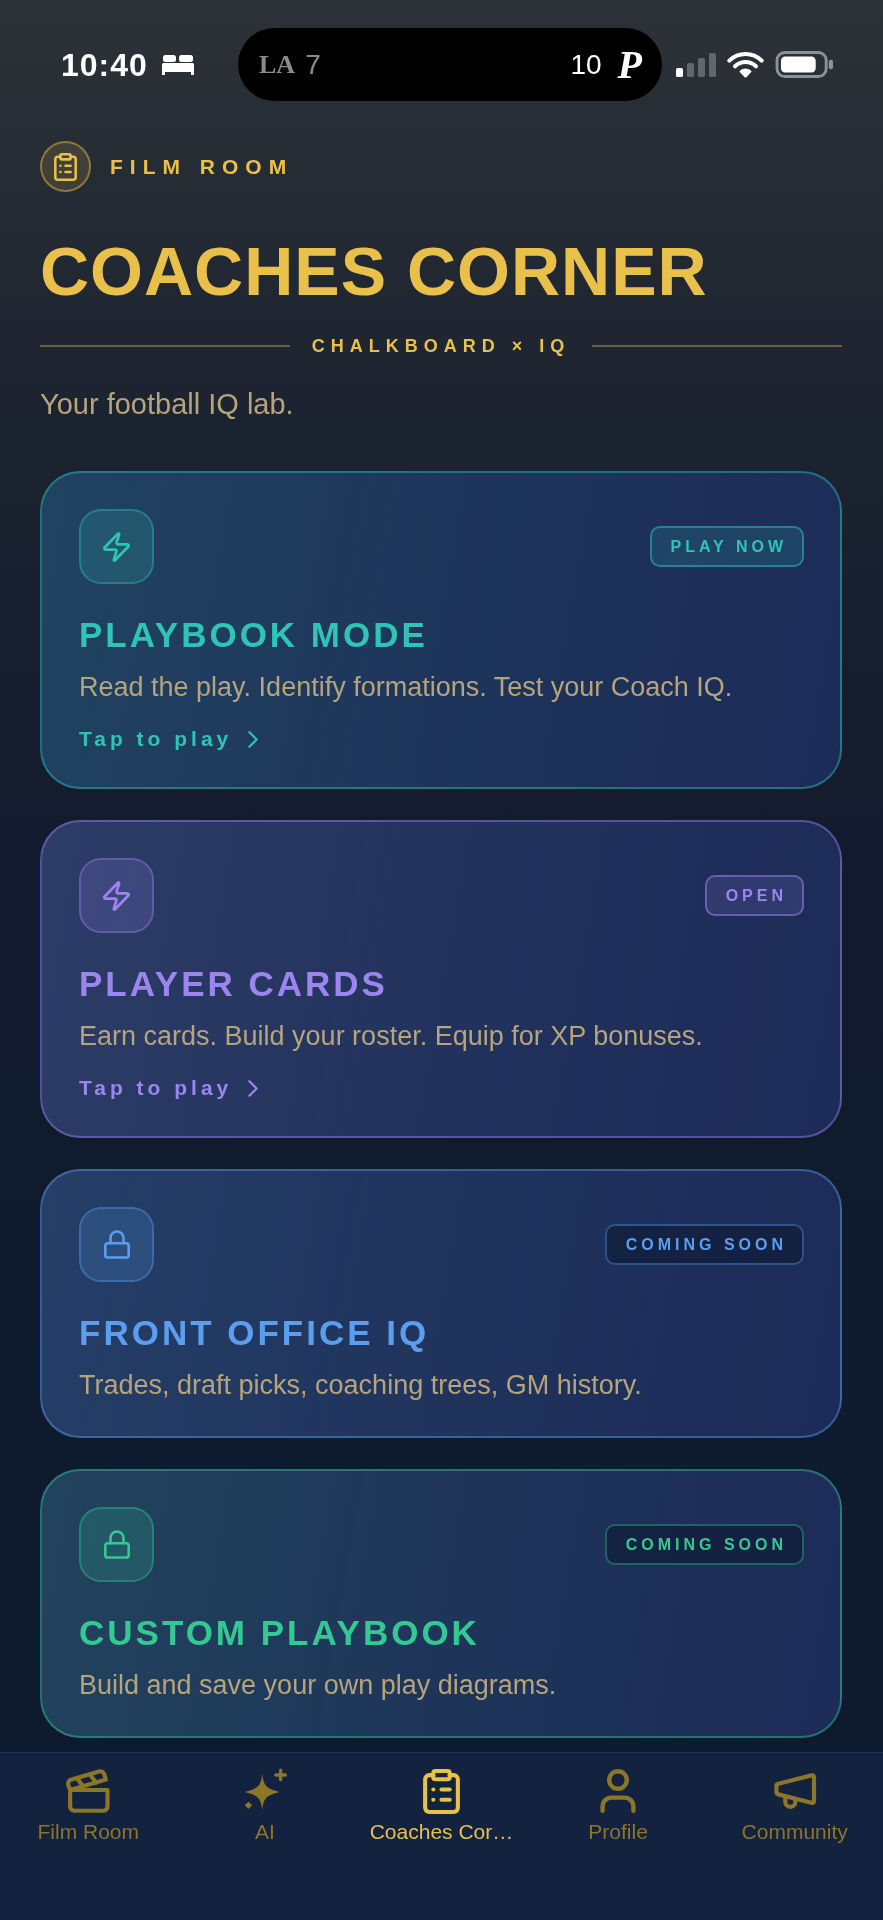  I want to click on status-badge: PLAY NOW, so click(726, 546).